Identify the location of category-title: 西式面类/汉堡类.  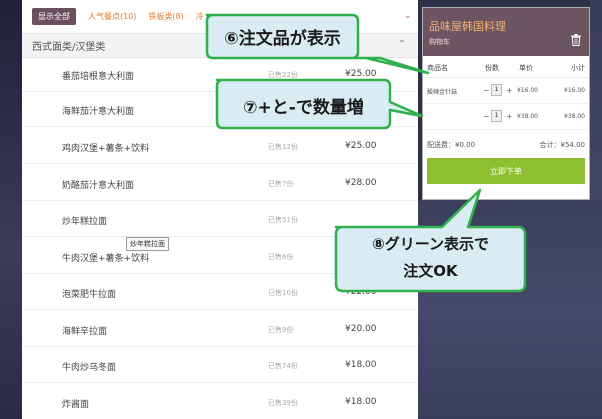
(69, 47).